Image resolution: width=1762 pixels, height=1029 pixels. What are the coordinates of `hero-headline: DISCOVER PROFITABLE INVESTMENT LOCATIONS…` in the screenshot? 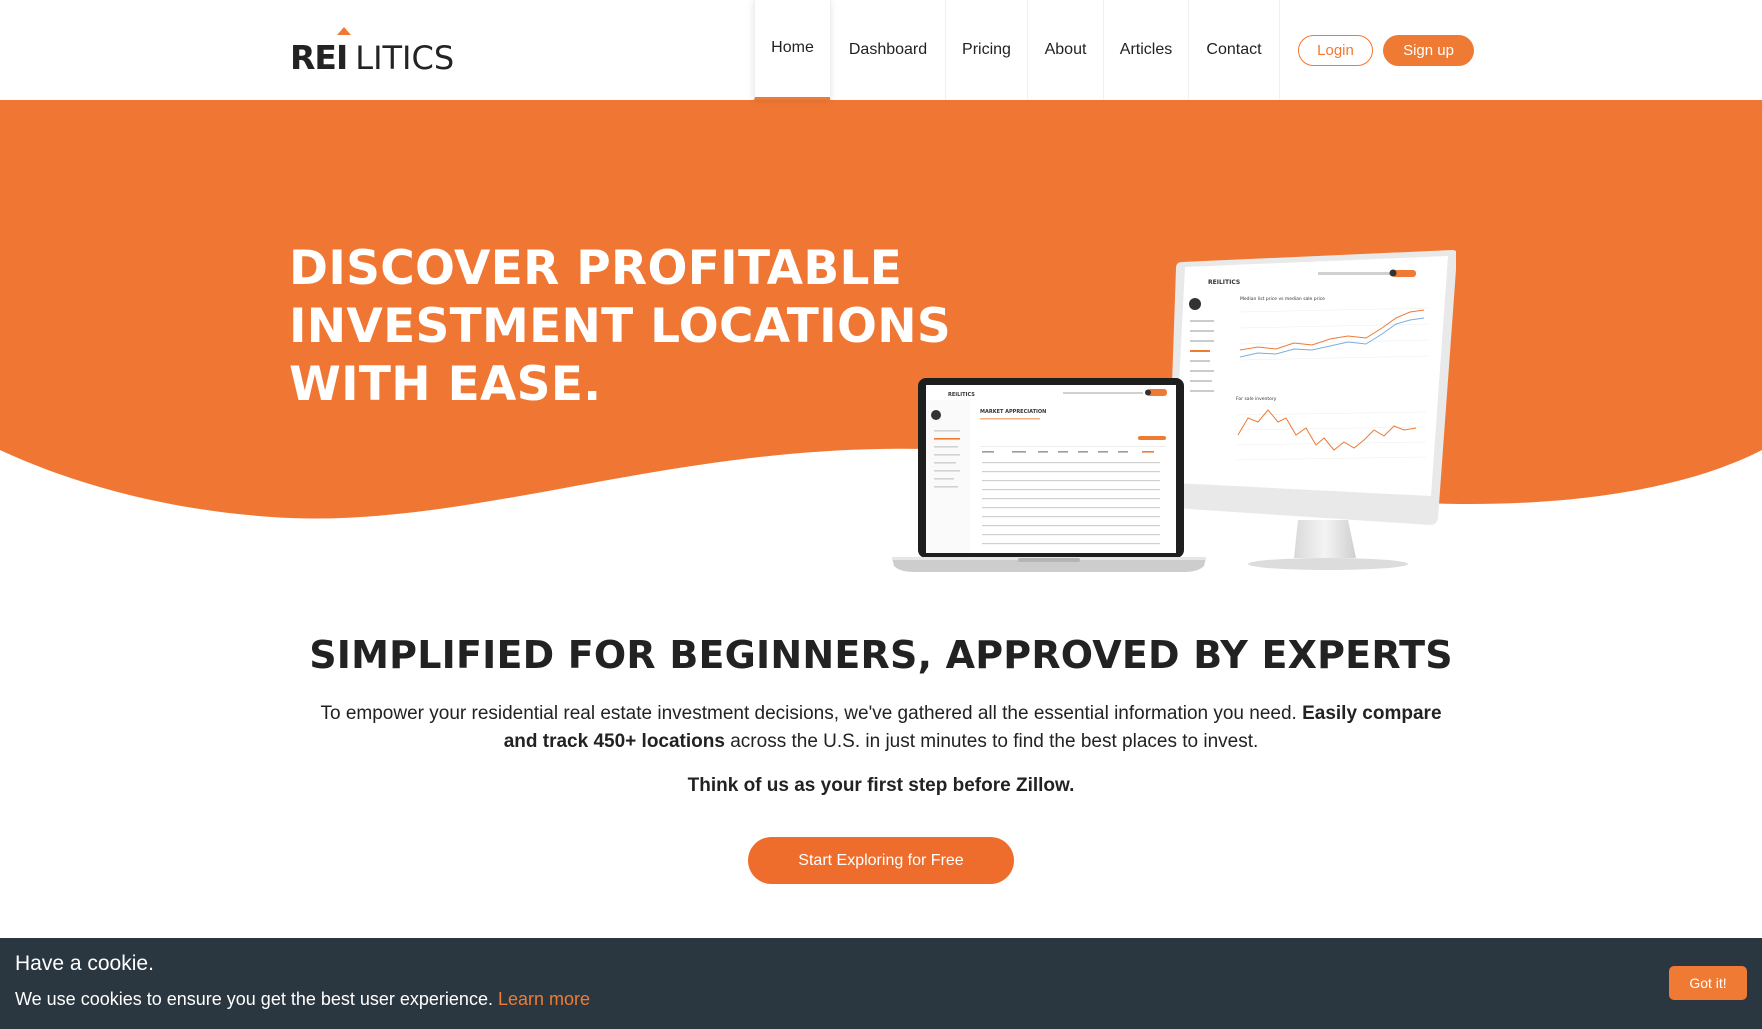 It's located at (620, 327).